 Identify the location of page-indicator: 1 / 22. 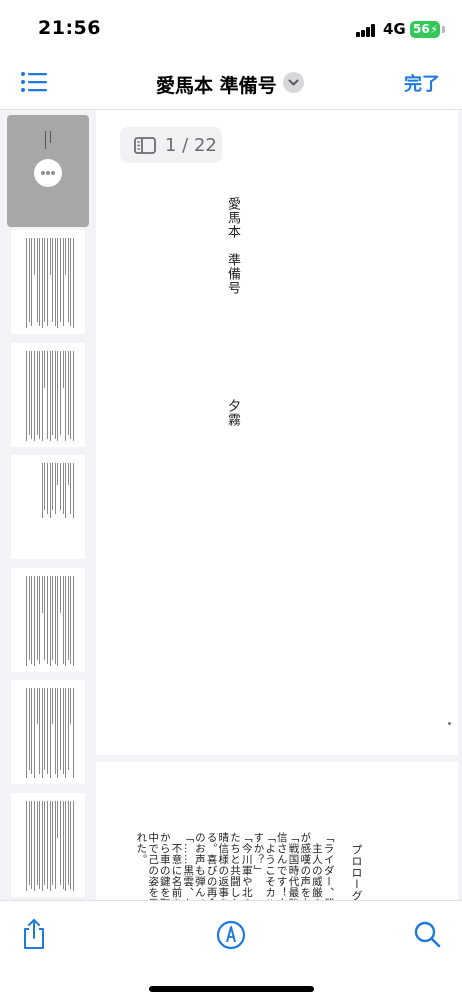
(171, 145).